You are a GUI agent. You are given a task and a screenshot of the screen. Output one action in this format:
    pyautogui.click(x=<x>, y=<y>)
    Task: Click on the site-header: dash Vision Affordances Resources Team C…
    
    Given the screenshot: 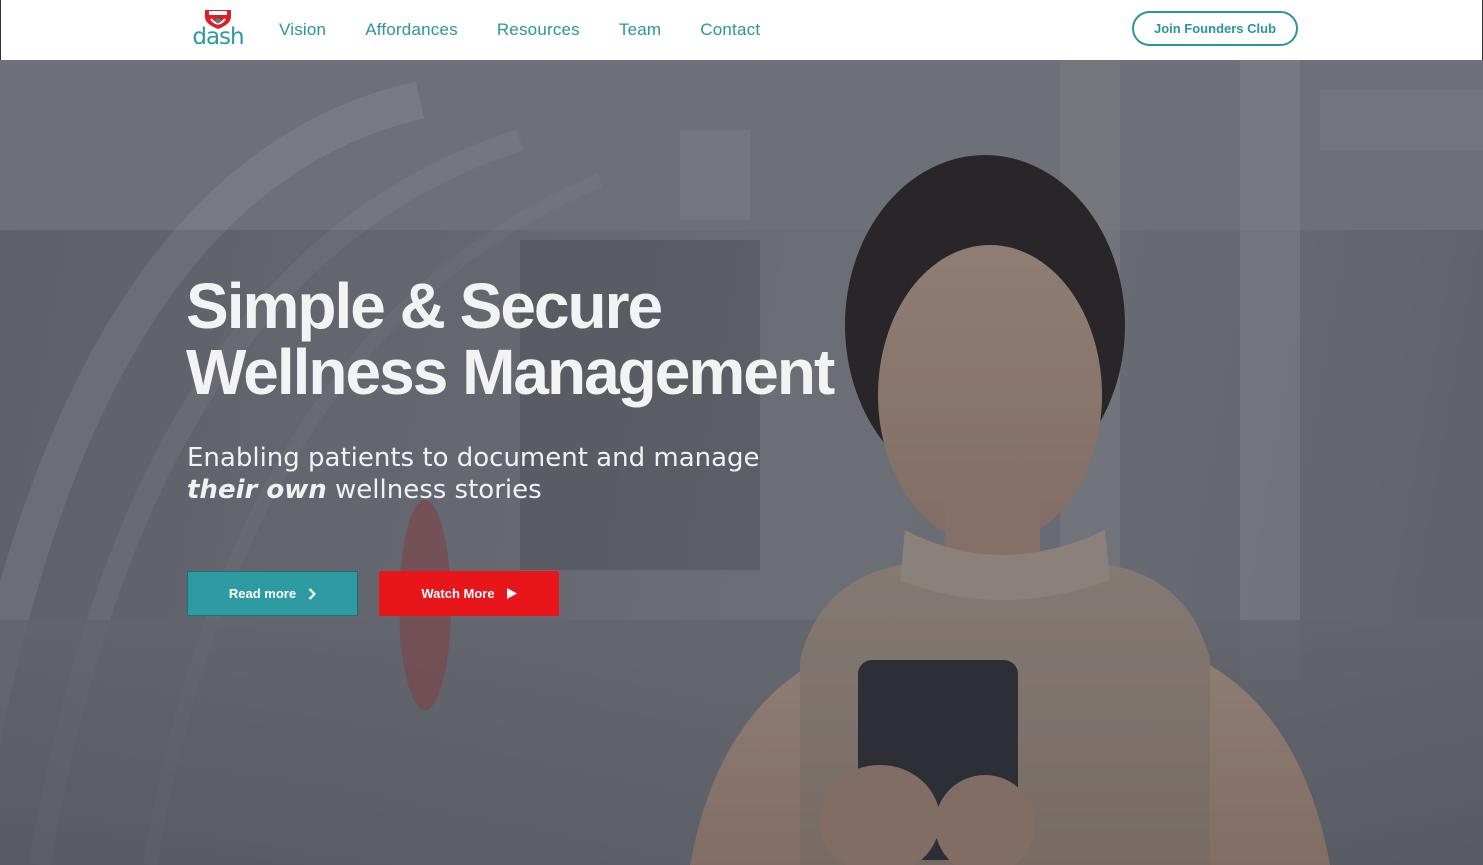 What is the action you would take?
    pyautogui.click(x=741, y=30)
    